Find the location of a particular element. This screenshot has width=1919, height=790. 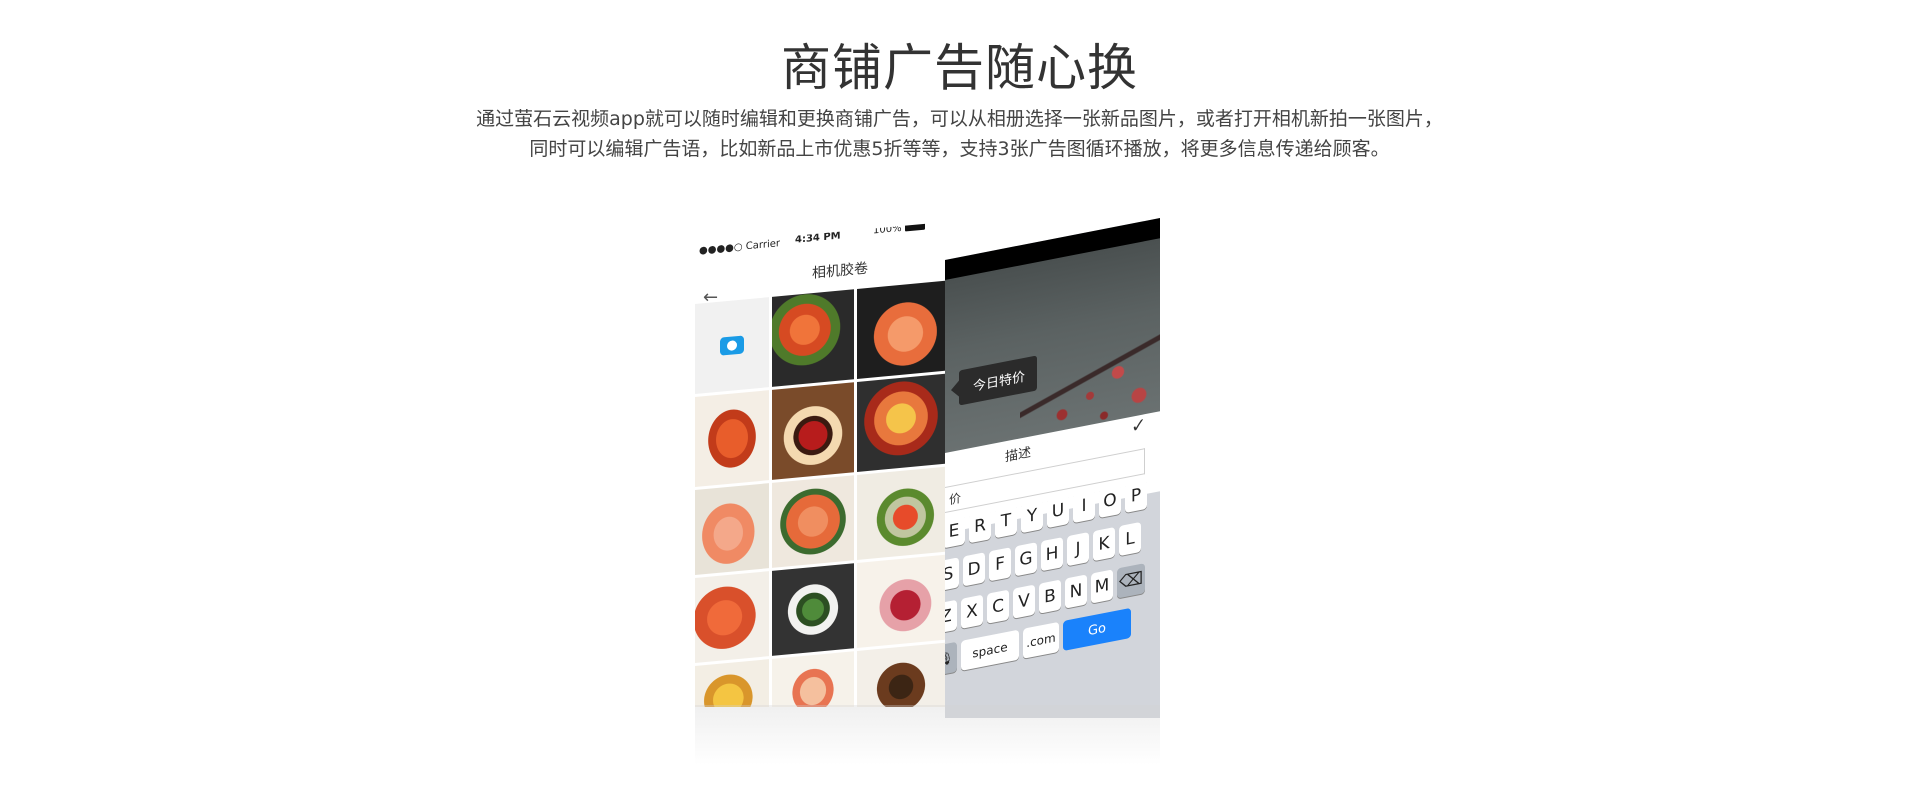

key-z: Z is located at coordinates (951, 616).